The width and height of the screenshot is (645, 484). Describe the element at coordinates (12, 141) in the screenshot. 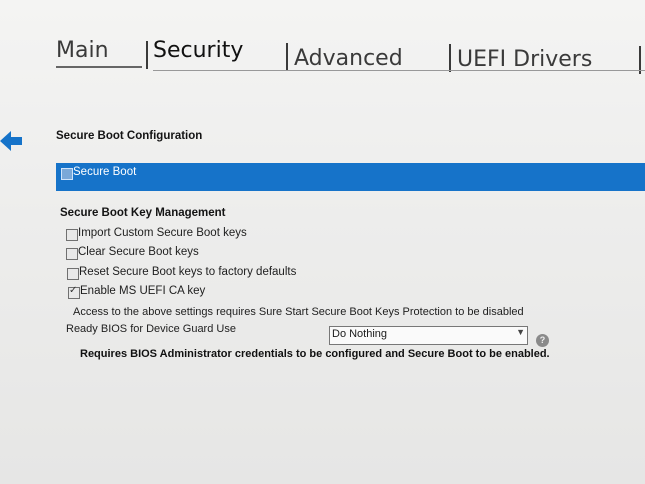

I see `back-arrow-icon` at that location.